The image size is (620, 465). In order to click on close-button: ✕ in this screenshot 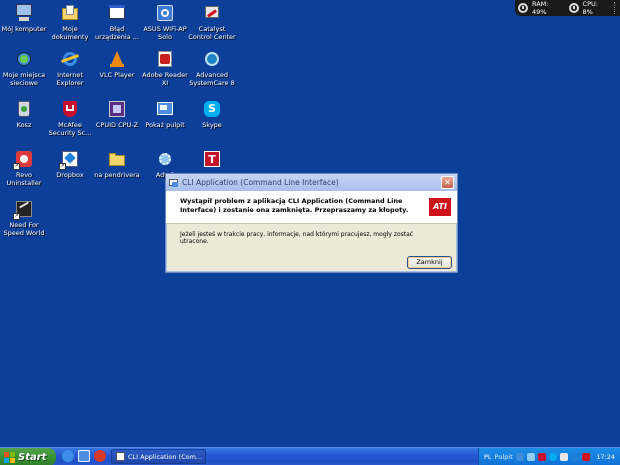, I will do `click(447, 182)`.